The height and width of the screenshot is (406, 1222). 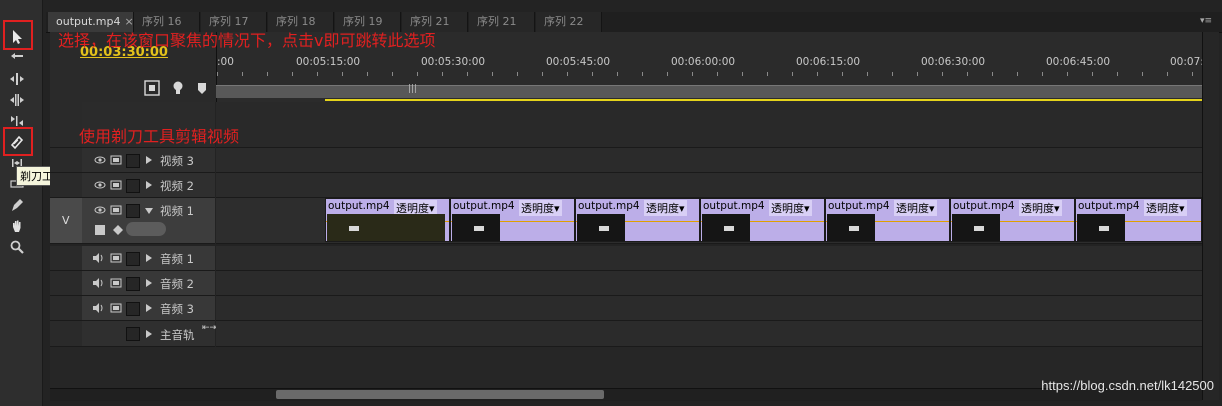 I want to click on track-header-audio-1: 音频 1, so click(x=148, y=258).